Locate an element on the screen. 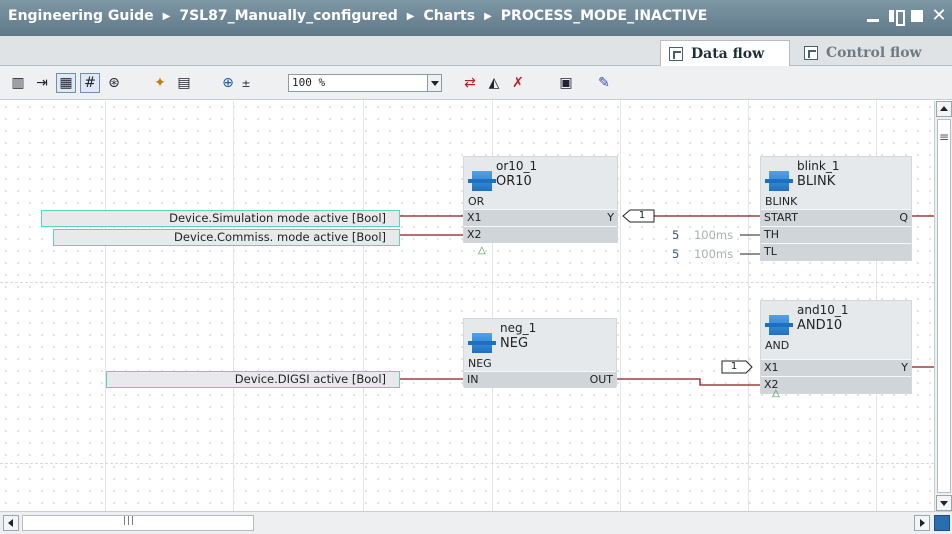 The width and height of the screenshot is (952, 534). param-th-unit: 100ms is located at coordinates (713, 235).